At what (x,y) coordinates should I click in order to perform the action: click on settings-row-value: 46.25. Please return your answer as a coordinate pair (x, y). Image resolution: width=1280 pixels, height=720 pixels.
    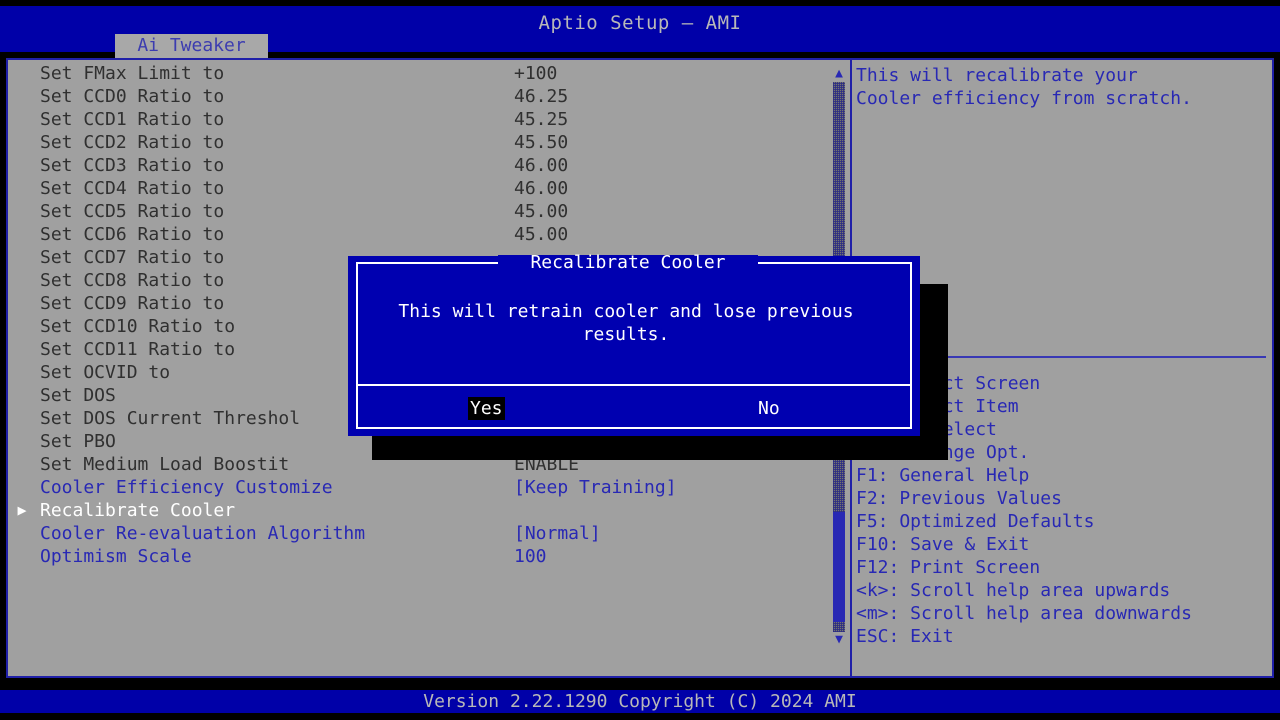
    Looking at the image, I should click on (541, 96).